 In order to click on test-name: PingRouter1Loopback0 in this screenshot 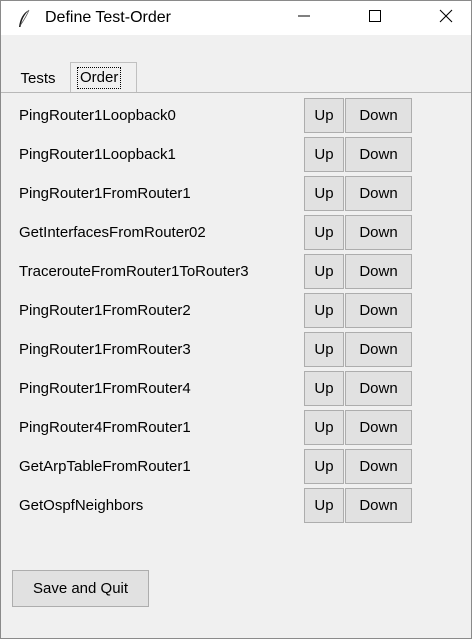, I will do `click(97, 115)`.